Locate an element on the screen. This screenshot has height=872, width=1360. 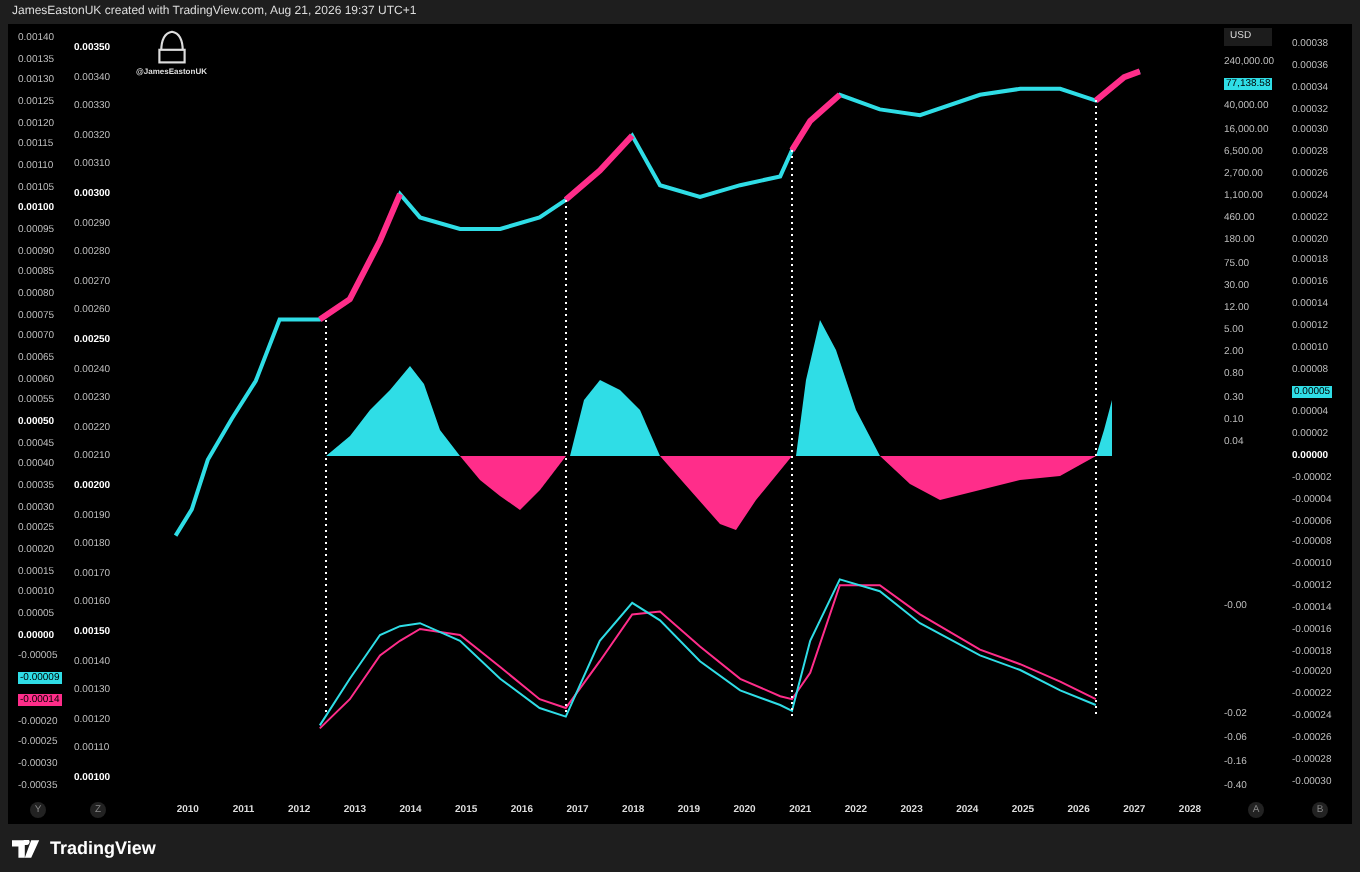
brand-name: TradingView is located at coordinates (103, 848).